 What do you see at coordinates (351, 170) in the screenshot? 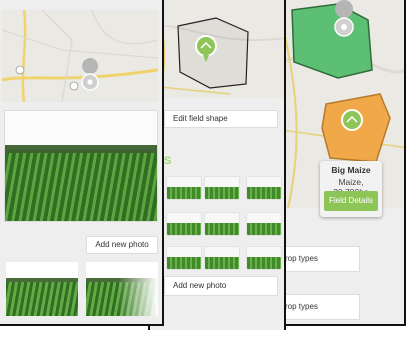
I see `popup-field-name: Big Maize` at bounding box center [351, 170].